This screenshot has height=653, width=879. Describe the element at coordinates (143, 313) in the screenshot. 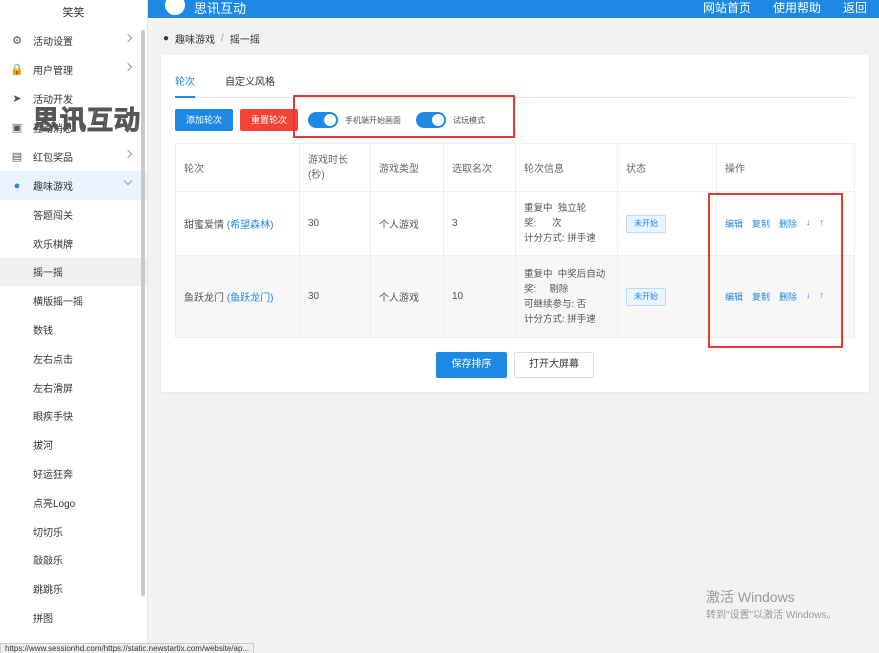

I see `sidebar-scrollbar` at that location.